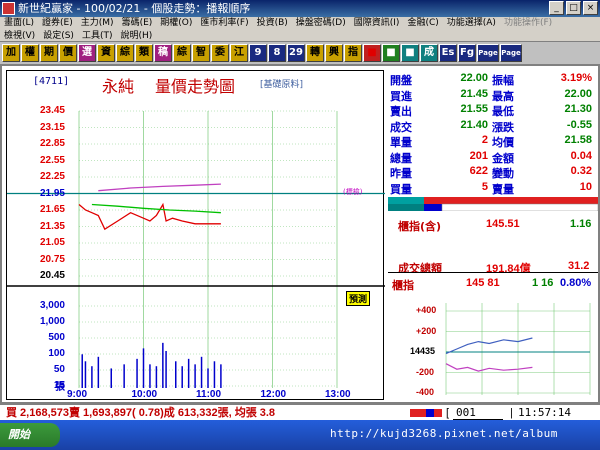 The height and width of the screenshot is (450, 600). I want to click on start-button: 開始, so click(30, 435).